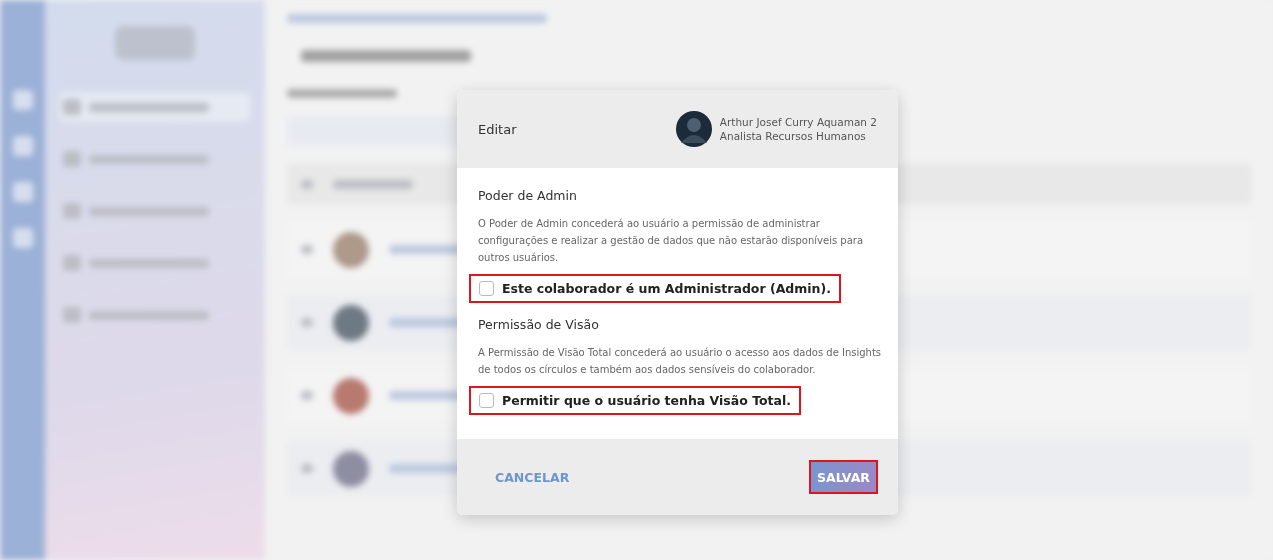  Describe the element at coordinates (798, 122) in the screenshot. I see `user-name: Arthur Josef Curry Aquaman 2` at that location.